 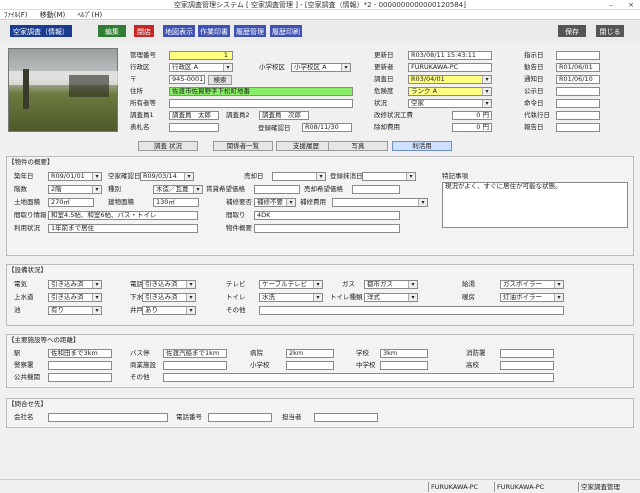 What do you see at coordinates (250, 31) in the screenshot?
I see `history-button: 履歴管理` at bounding box center [250, 31].